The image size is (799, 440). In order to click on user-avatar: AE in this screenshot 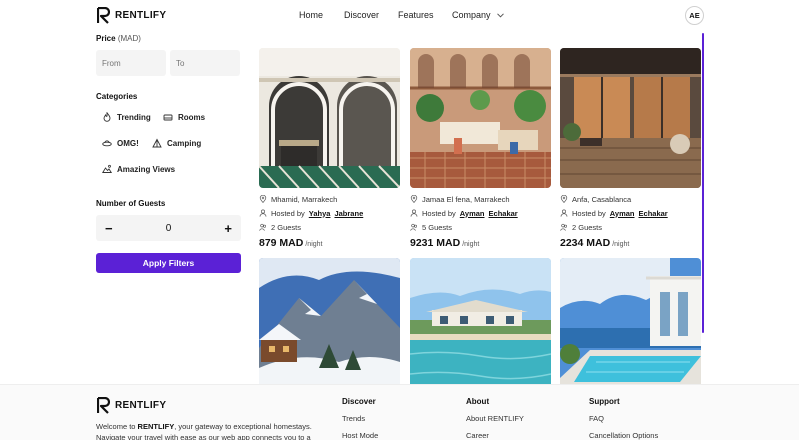, I will do `click(694, 15)`.